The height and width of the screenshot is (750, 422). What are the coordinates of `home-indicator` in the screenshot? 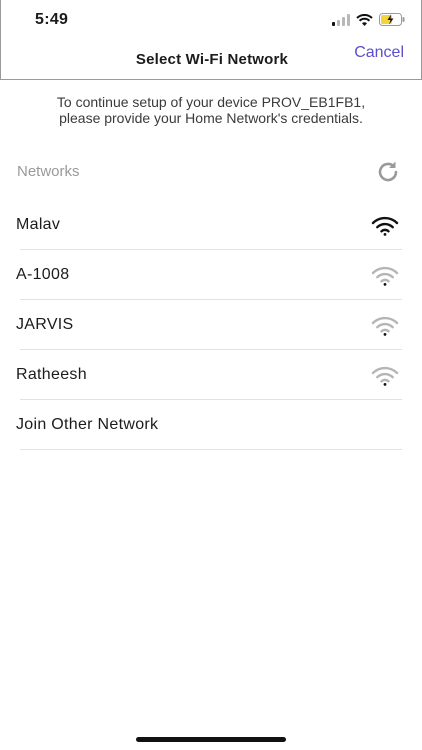 It's located at (211, 739).